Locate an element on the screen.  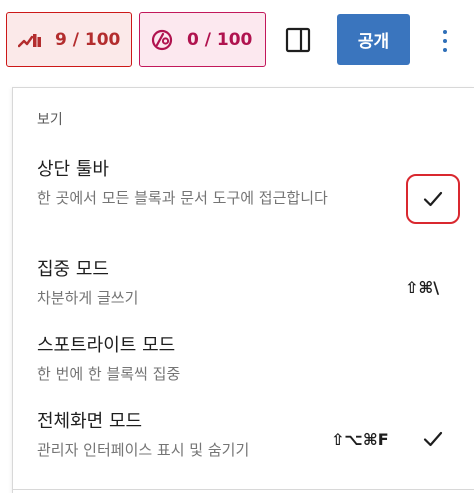
readability-score-button: 0 / 100 is located at coordinates (202, 39).